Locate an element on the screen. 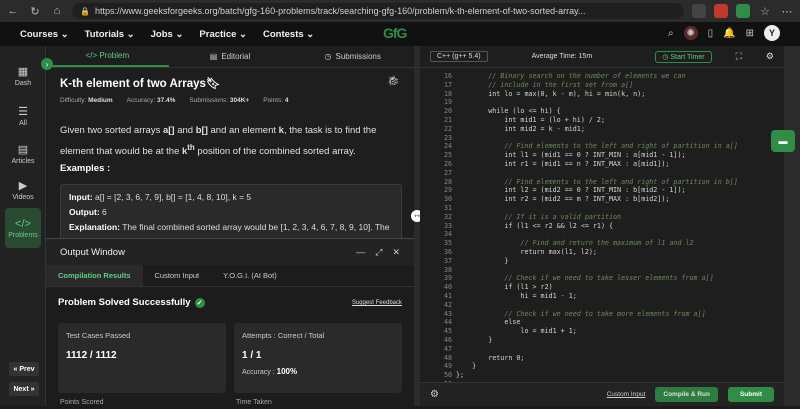 The height and width of the screenshot is (409, 800). tab-label: Editorial is located at coordinates (236, 56).